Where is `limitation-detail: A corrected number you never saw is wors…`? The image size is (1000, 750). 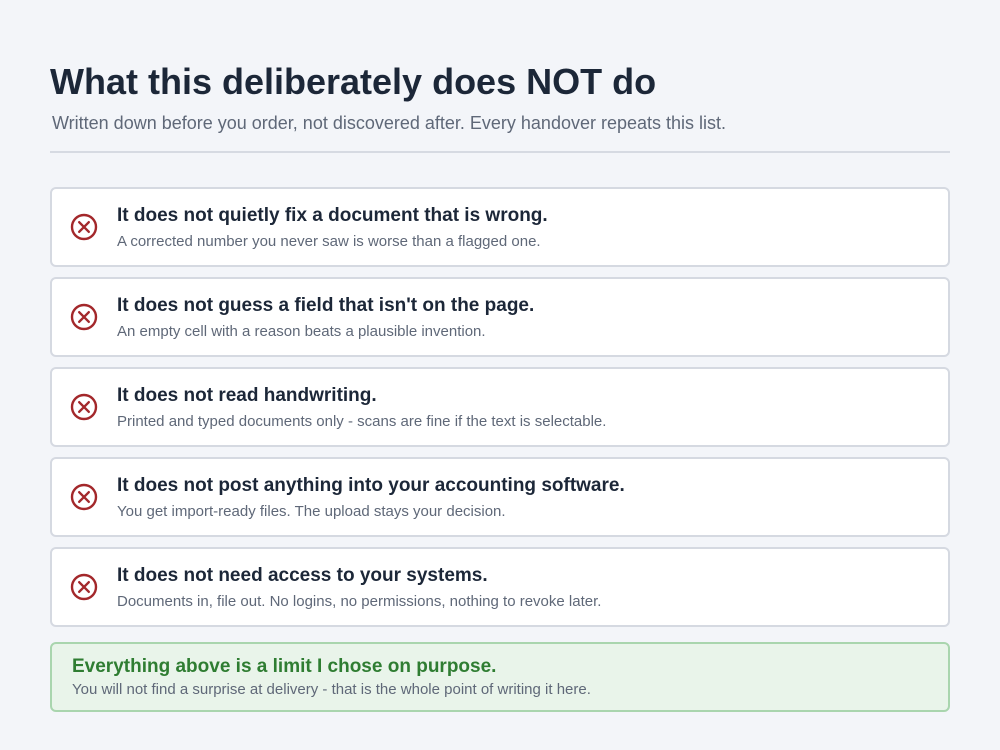 limitation-detail: A corrected number you never saw is wors… is located at coordinates (329, 241).